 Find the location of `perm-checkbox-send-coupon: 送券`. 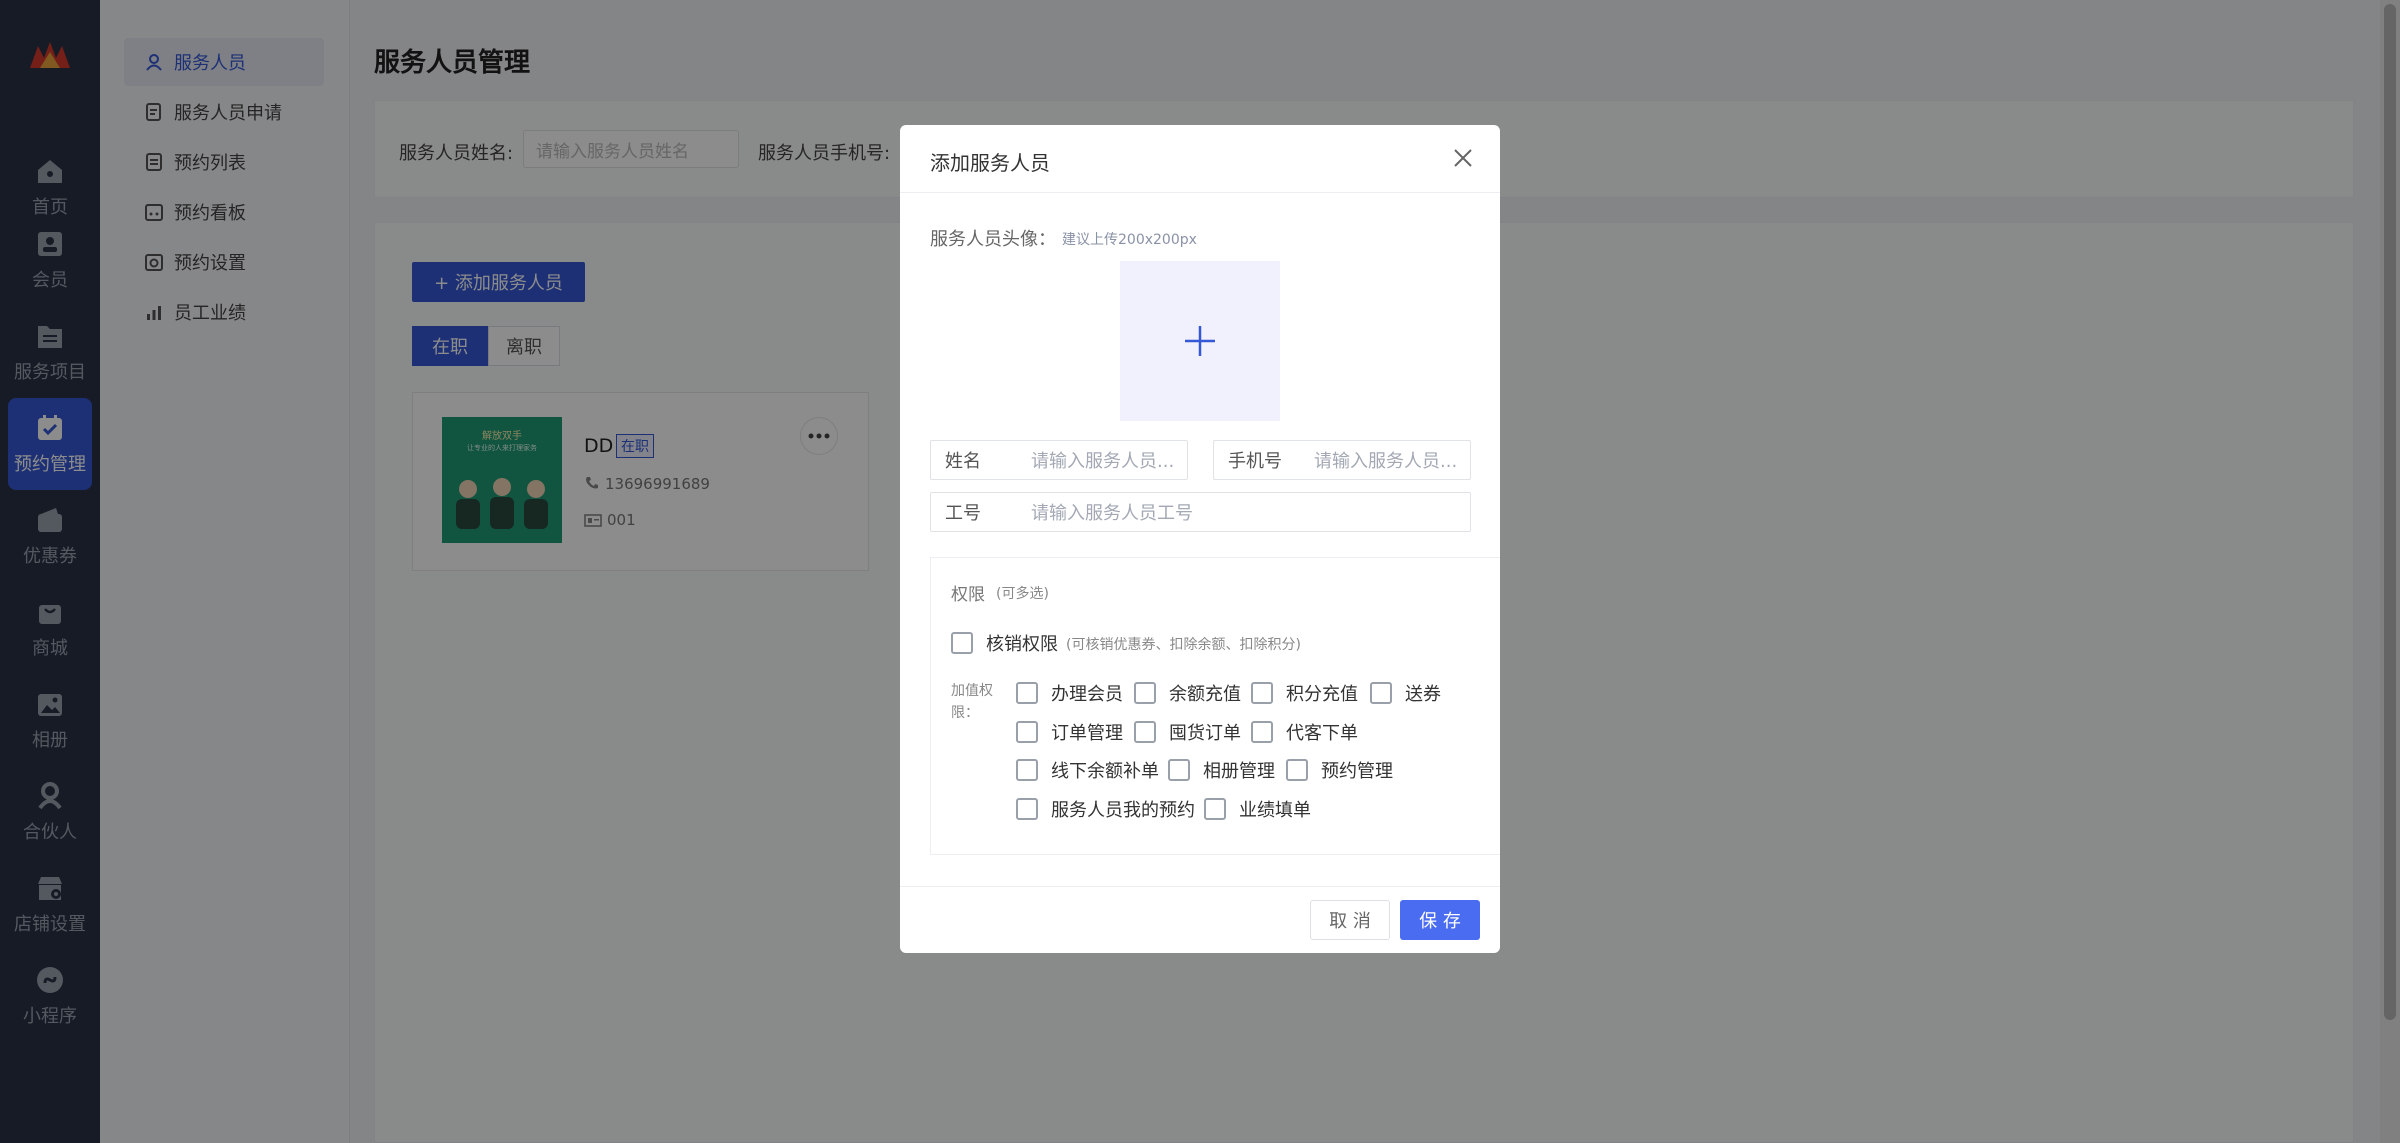

perm-checkbox-send-coupon: 送券 is located at coordinates (1405, 693).